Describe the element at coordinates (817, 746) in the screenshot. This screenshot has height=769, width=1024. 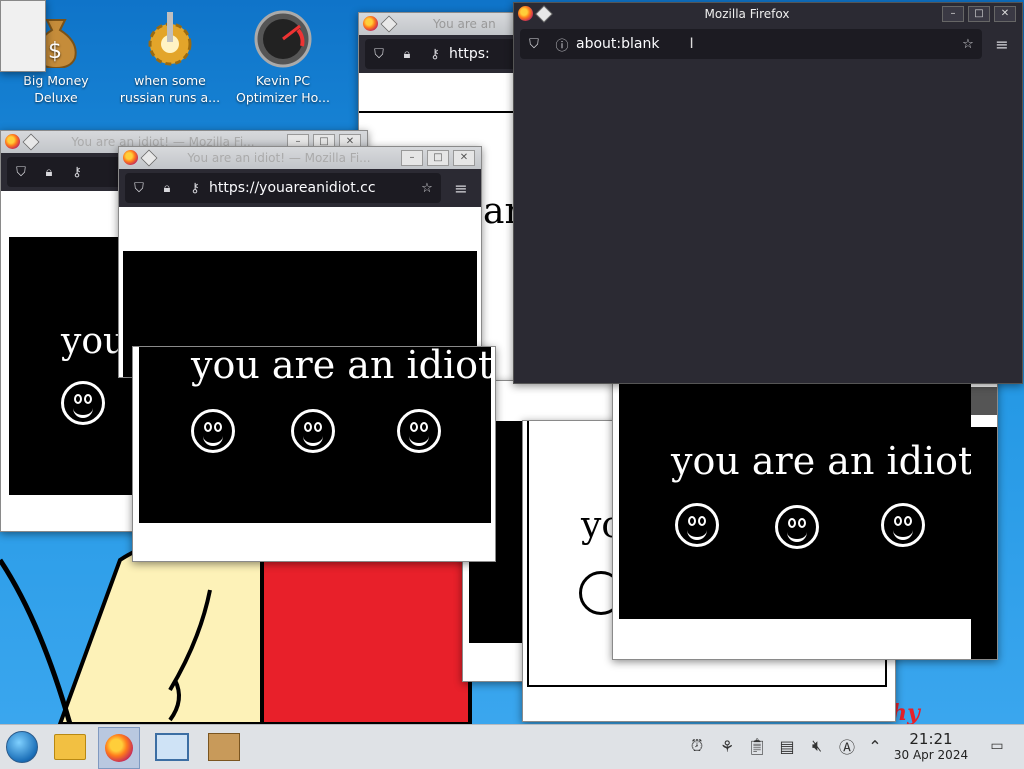
I see `volume-muted-icon: 🔇︎` at that location.